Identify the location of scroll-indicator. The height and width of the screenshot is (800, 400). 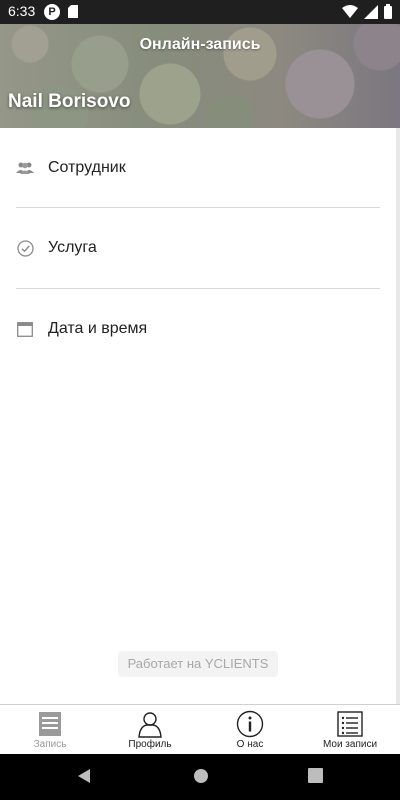
(398, 416).